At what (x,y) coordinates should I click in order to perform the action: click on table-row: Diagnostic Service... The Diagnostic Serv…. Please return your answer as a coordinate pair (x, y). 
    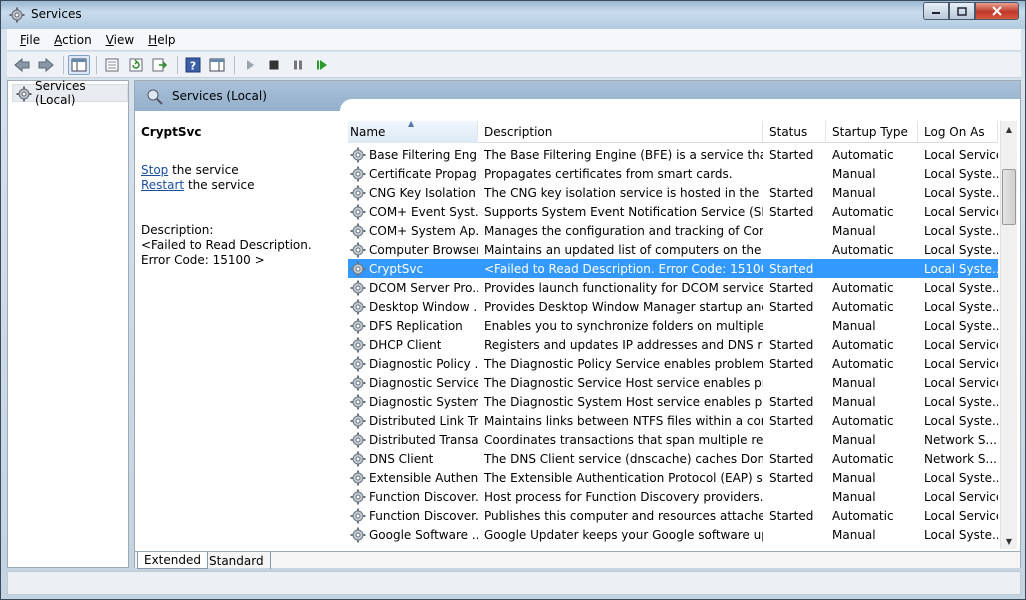
    Looking at the image, I should click on (673, 382).